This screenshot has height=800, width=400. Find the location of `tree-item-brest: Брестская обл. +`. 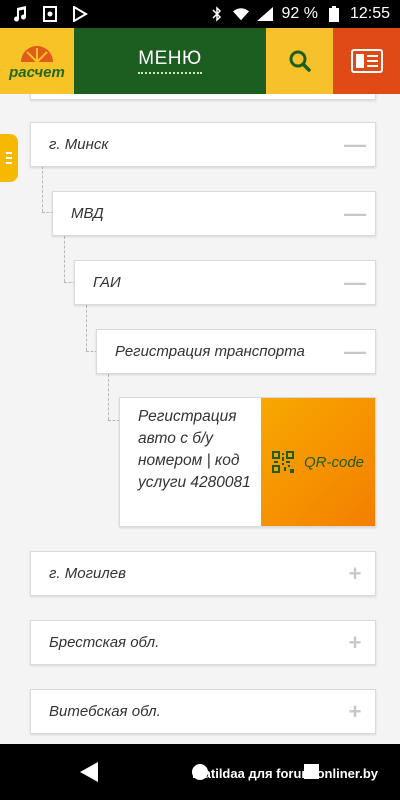

tree-item-brest: Брестская обл. + is located at coordinates (203, 642).